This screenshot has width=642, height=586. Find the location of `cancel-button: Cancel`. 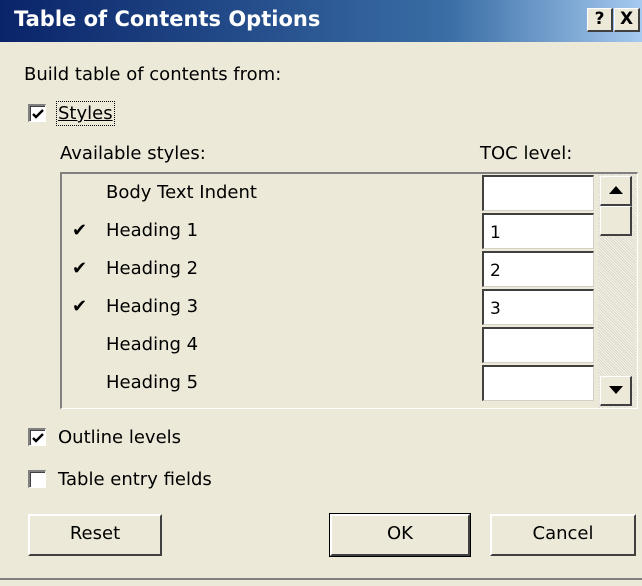

cancel-button: Cancel is located at coordinates (563, 535).